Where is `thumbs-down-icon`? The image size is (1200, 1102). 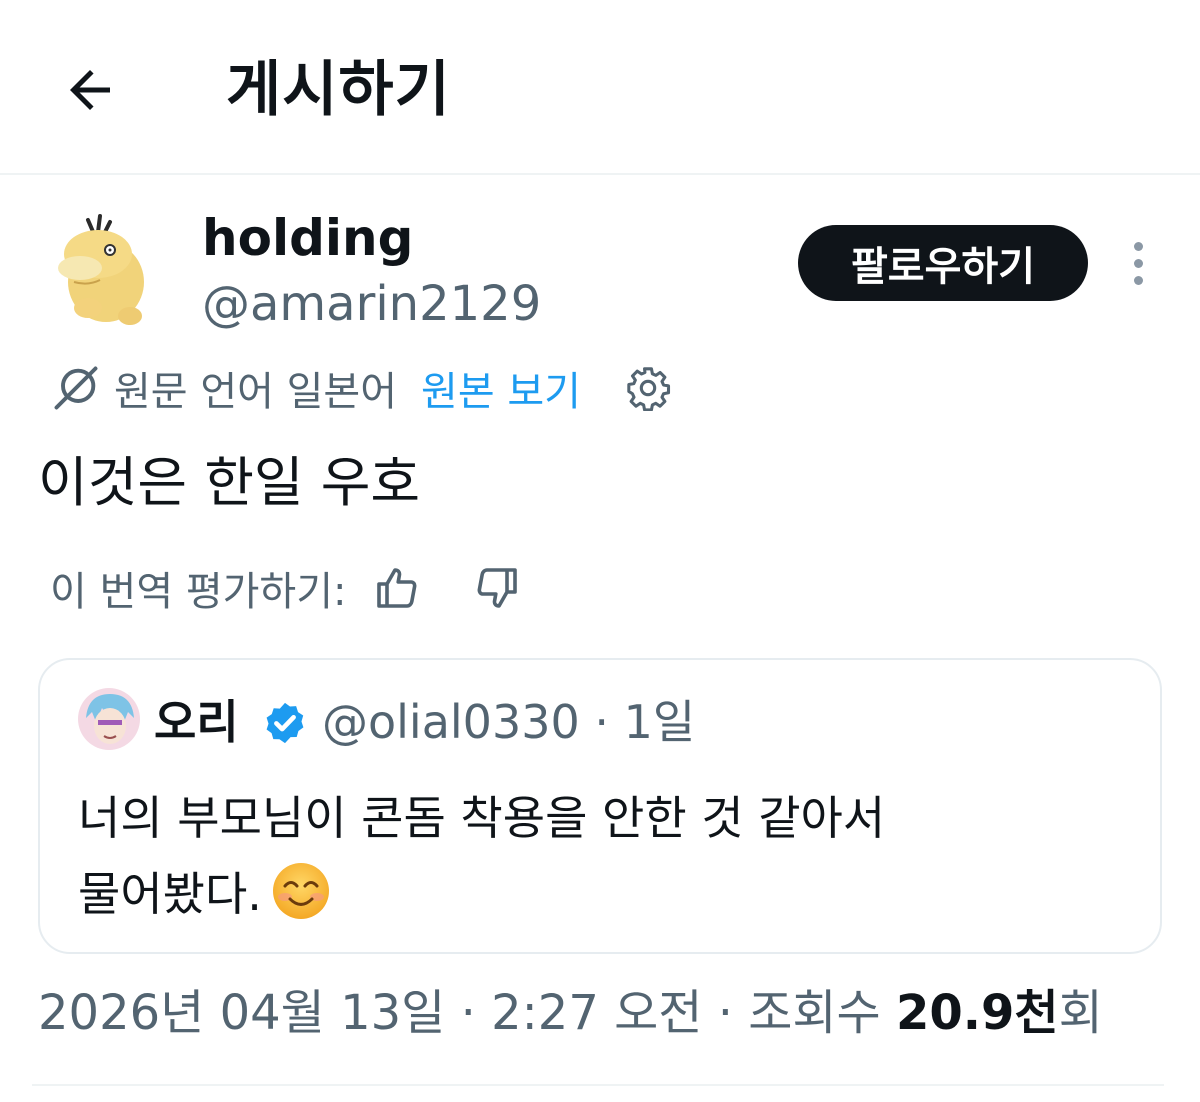 thumbs-down-icon is located at coordinates (497, 588).